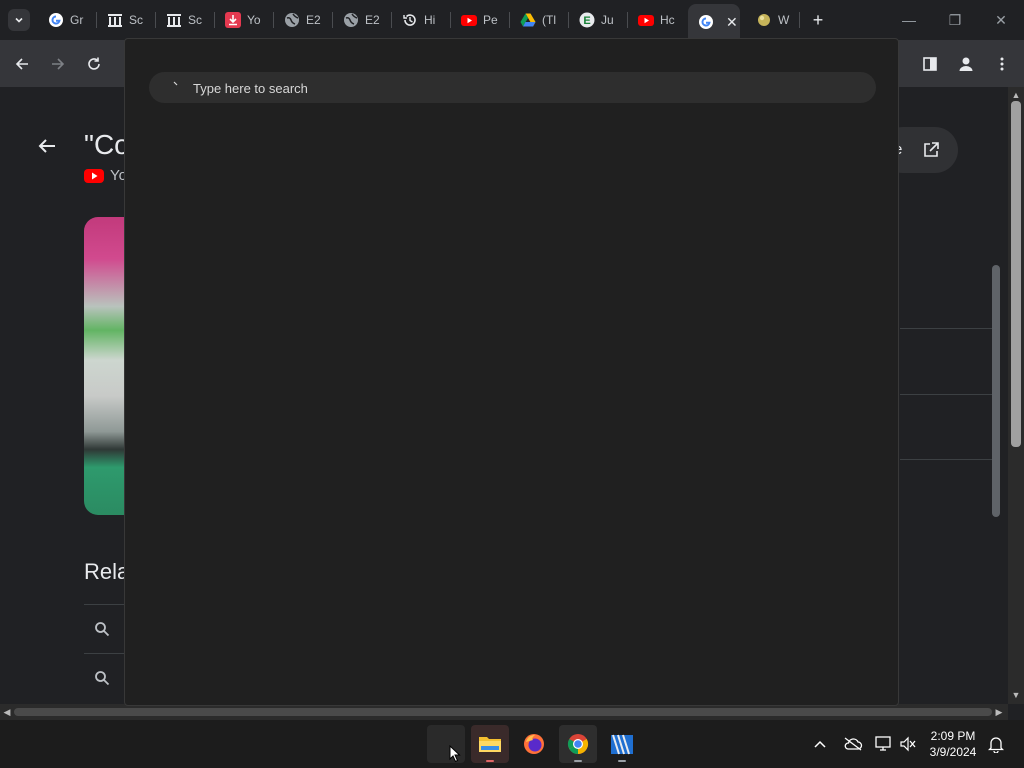 Image resolution: width=1024 pixels, height=768 pixels. What do you see at coordinates (233, 20) in the screenshot?
I see `download-icon` at bounding box center [233, 20].